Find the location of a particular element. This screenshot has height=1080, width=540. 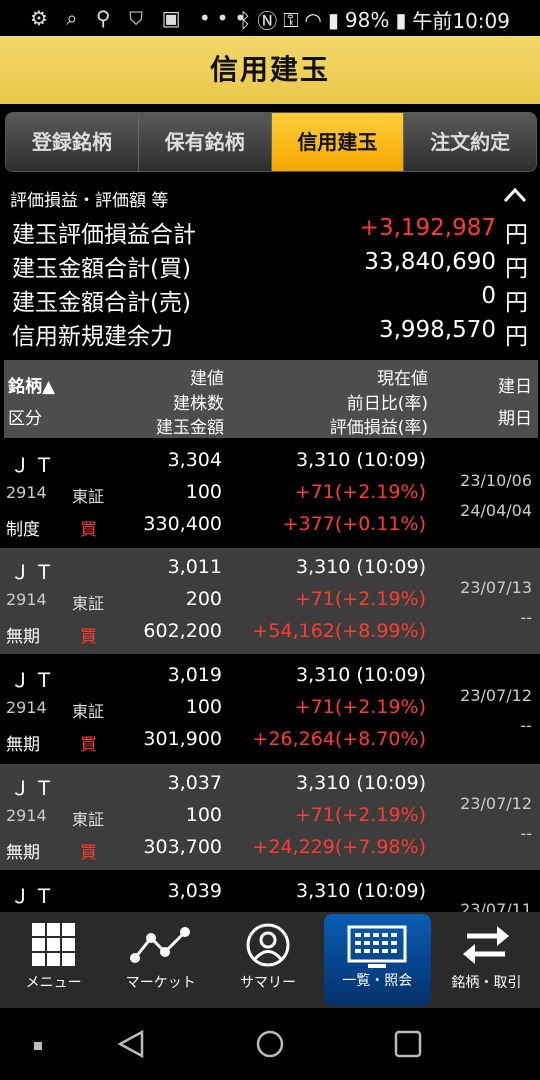

tab-holdings: 保有銘柄 is located at coordinates (205, 142).